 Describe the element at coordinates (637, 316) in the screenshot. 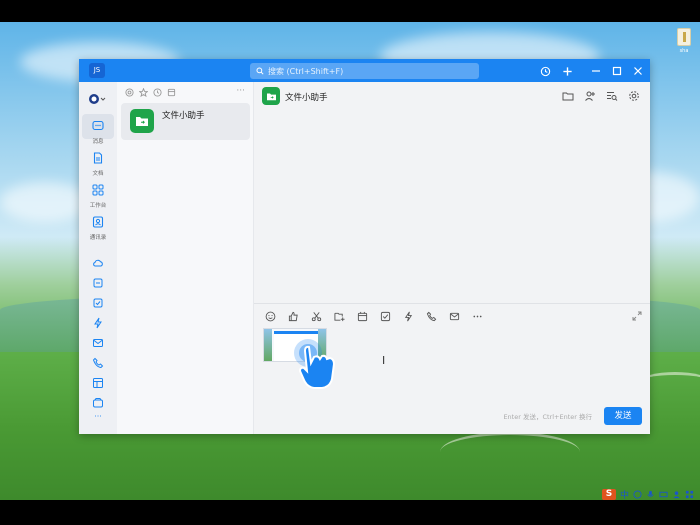

I see `expand-icon` at that location.